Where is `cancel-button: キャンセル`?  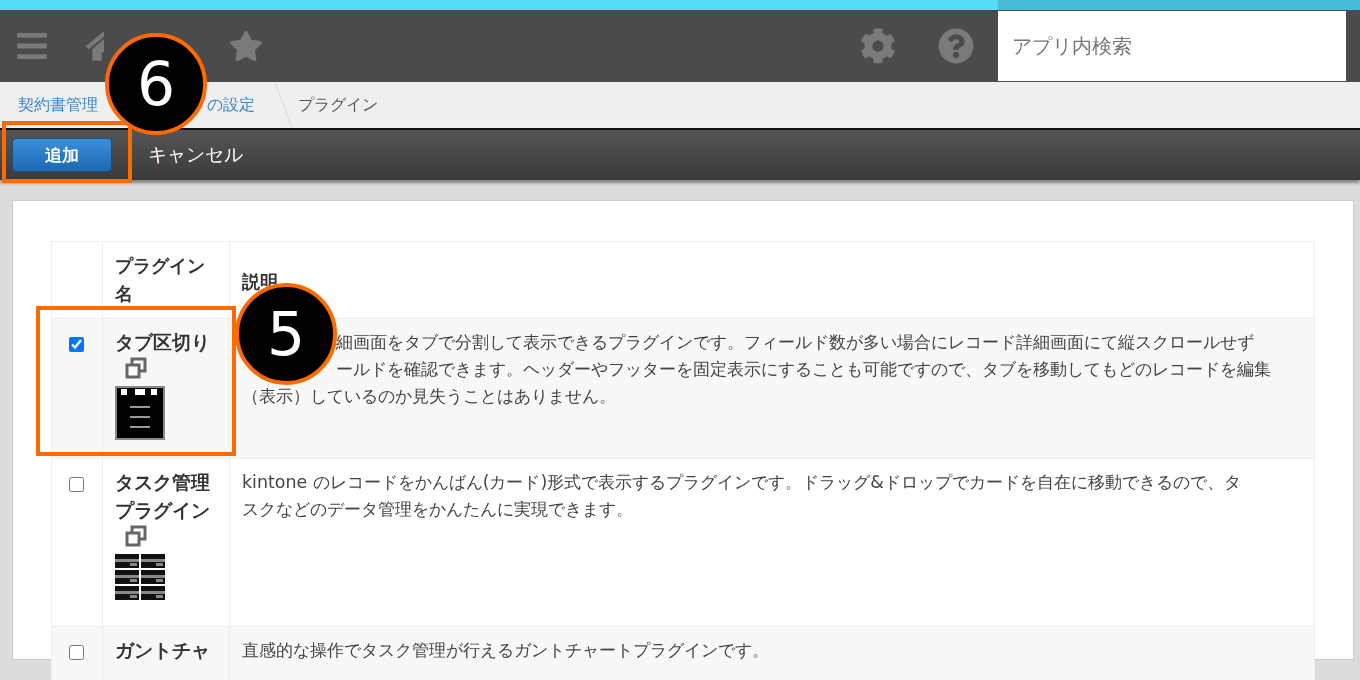
cancel-button: キャンセル is located at coordinates (195, 155).